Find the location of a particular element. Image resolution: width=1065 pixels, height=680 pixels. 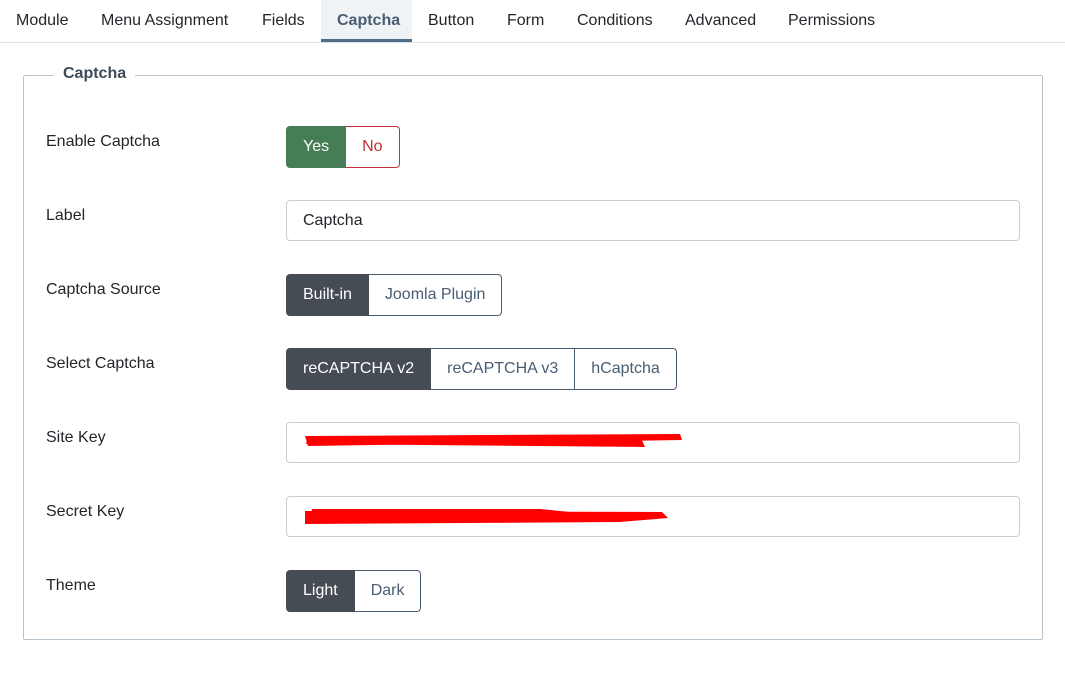

site-key-input is located at coordinates (653, 442).